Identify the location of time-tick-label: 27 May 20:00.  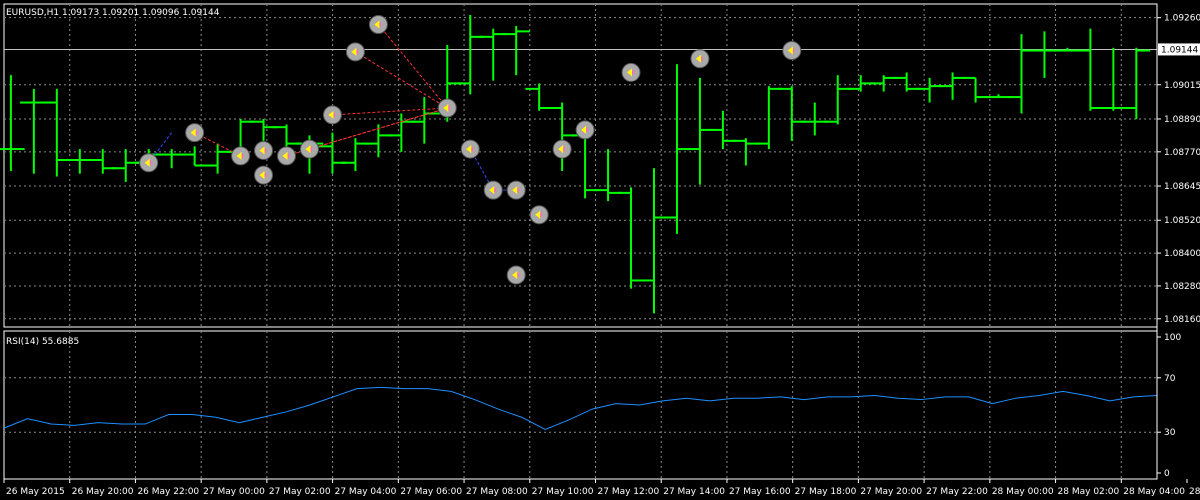
(891, 492).